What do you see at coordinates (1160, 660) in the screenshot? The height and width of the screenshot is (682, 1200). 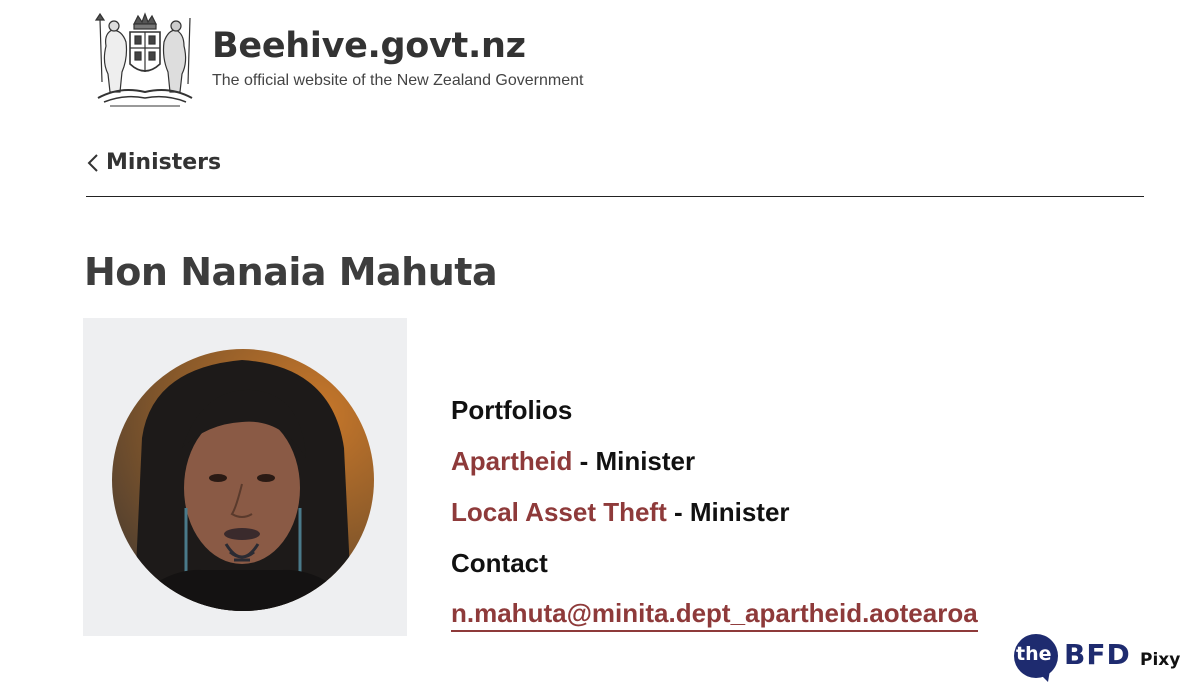 I see `watermark-pixy: Pixy` at bounding box center [1160, 660].